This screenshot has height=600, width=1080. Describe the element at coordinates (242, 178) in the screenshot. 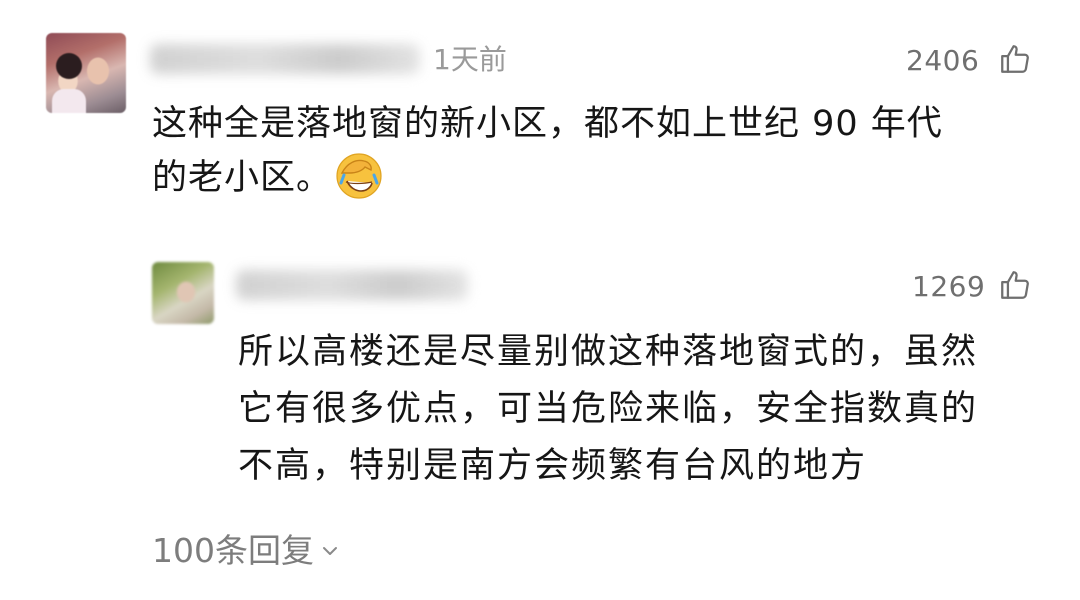

I see `comment-text-line-2: 的老小区。` at that location.